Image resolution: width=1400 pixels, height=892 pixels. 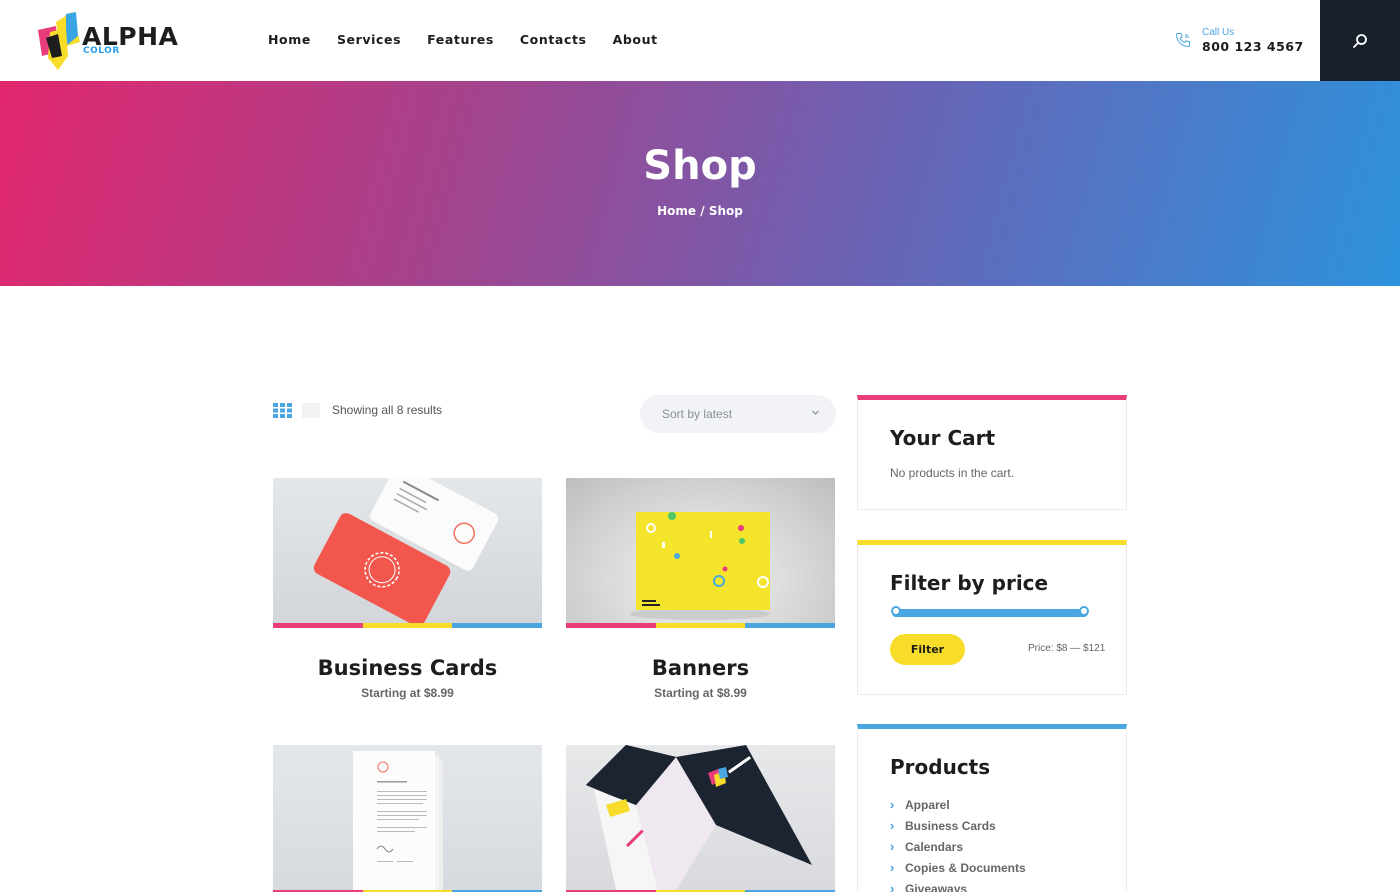 What do you see at coordinates (992, 617) in the screenshot?
I see `price-filter-widget: Filter by price Filter Price: $8 — $121` at bounding box center [992, 617].